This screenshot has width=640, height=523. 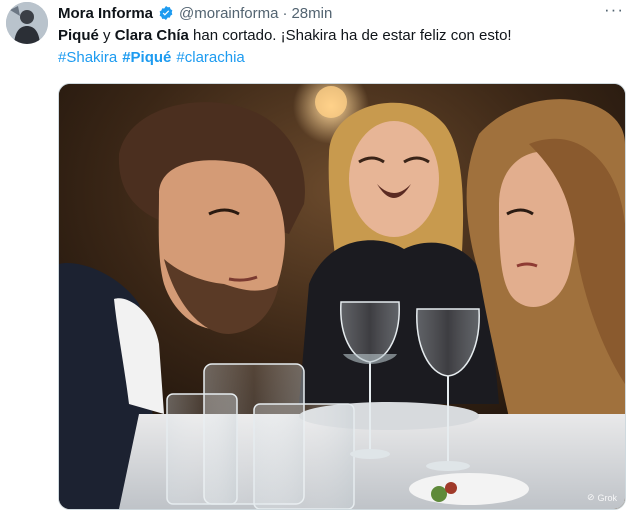 I want to click on text-bold-pique: Piqué, so click(x=78, y=35).